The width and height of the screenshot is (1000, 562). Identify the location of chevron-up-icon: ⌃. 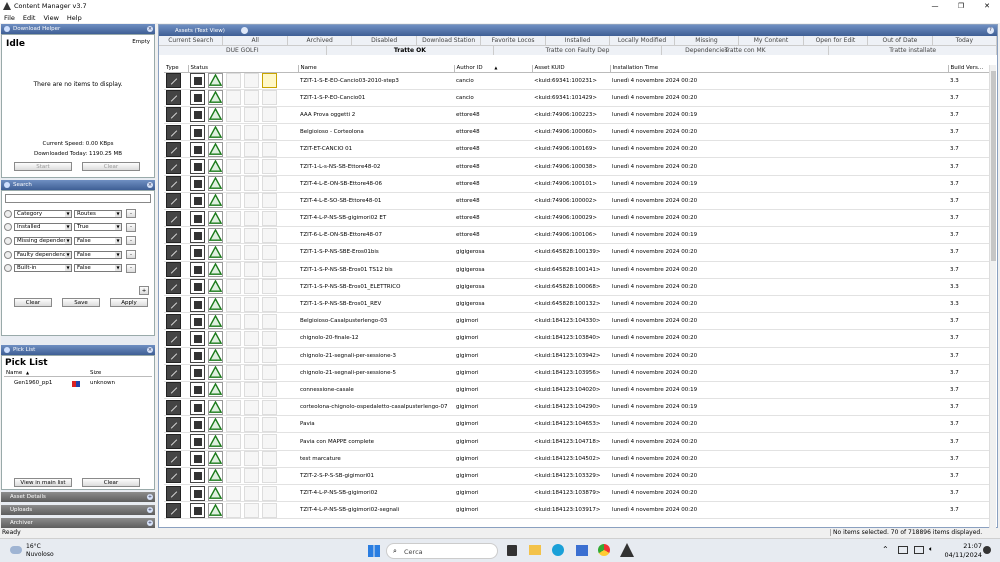
(885, 549).